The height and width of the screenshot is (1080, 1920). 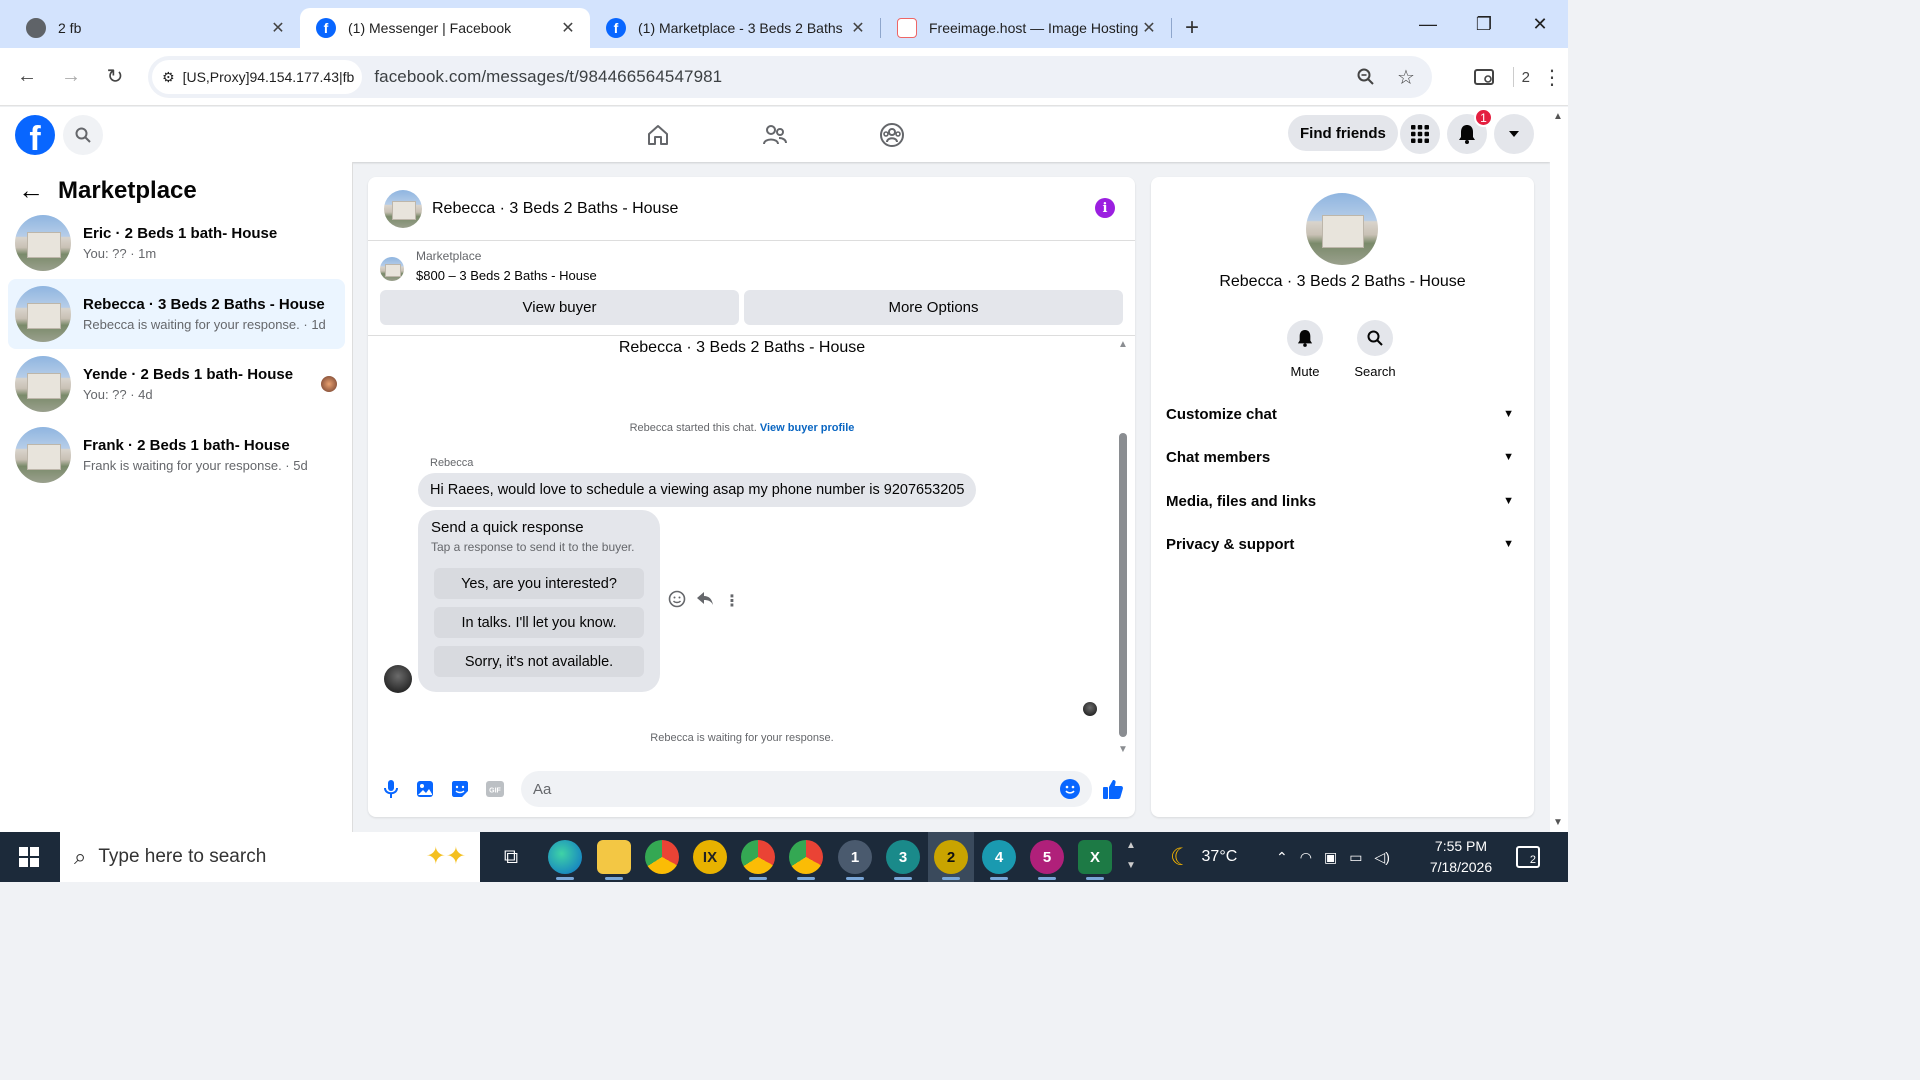 I want to click on close-window-icon: ✕, so click(x=1540, y=24).